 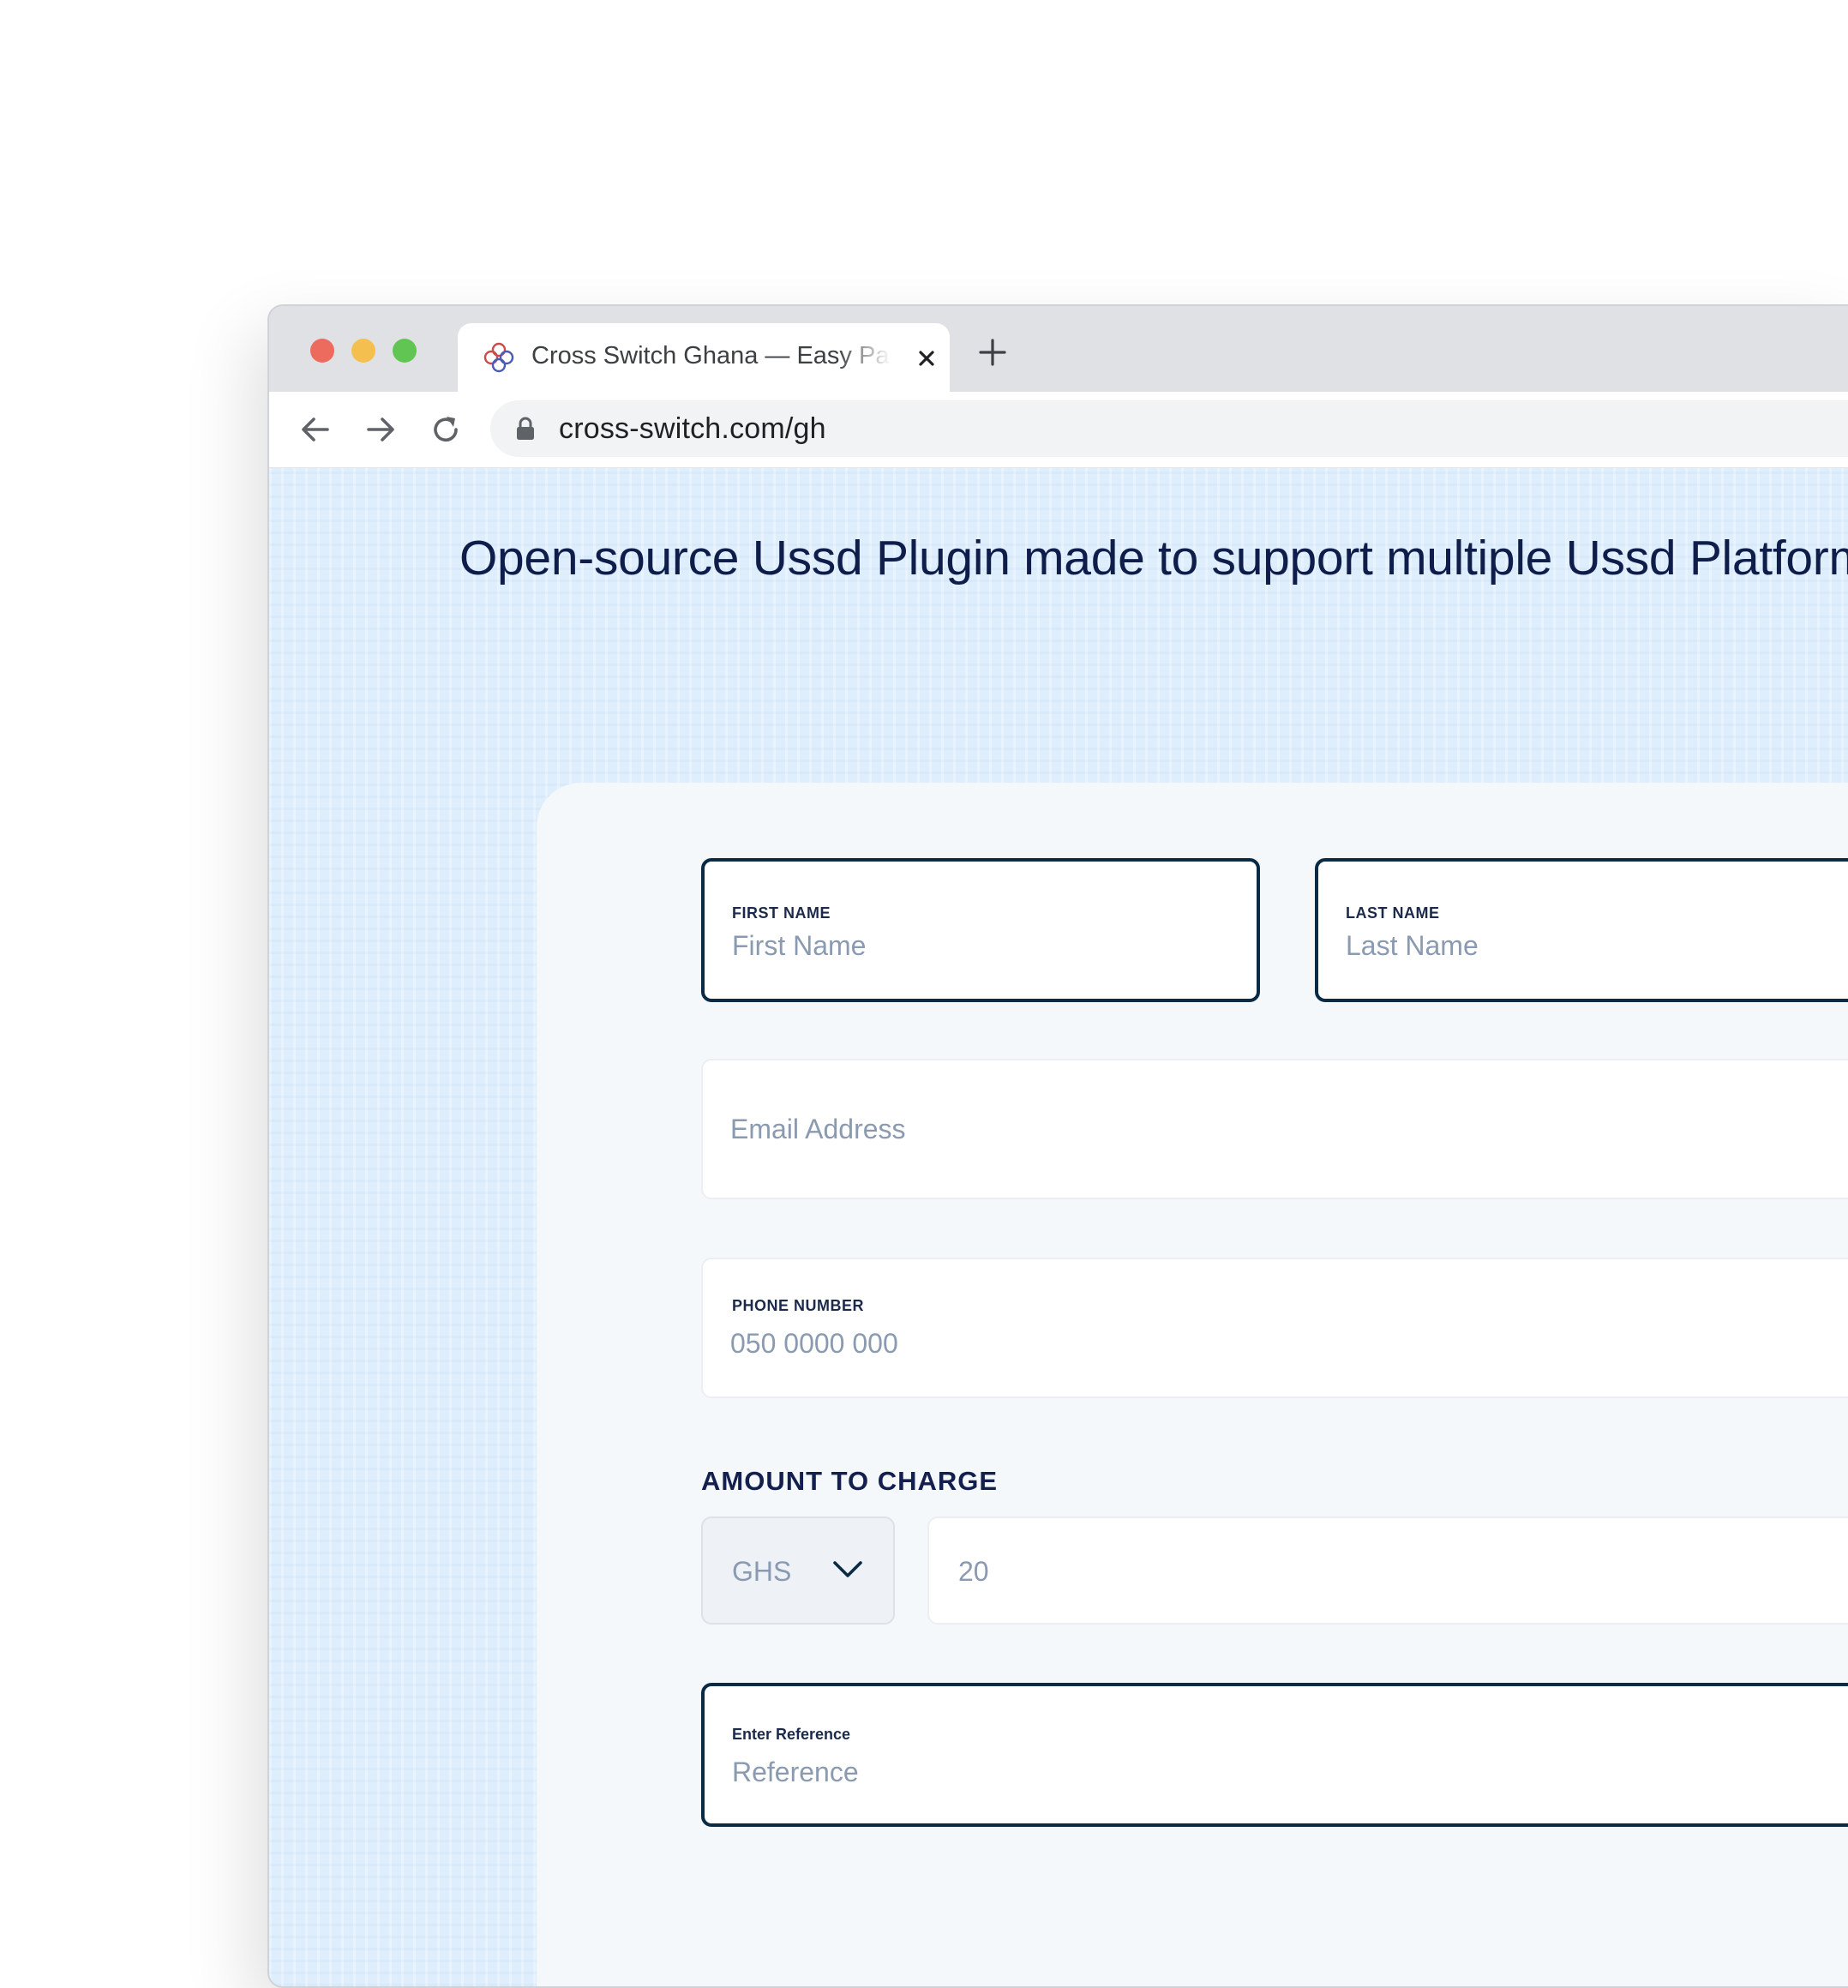 What do you see at coordinates (1597, 946) in the screenshot?
I see `last-name-input` at bounding box center [1597, 946].